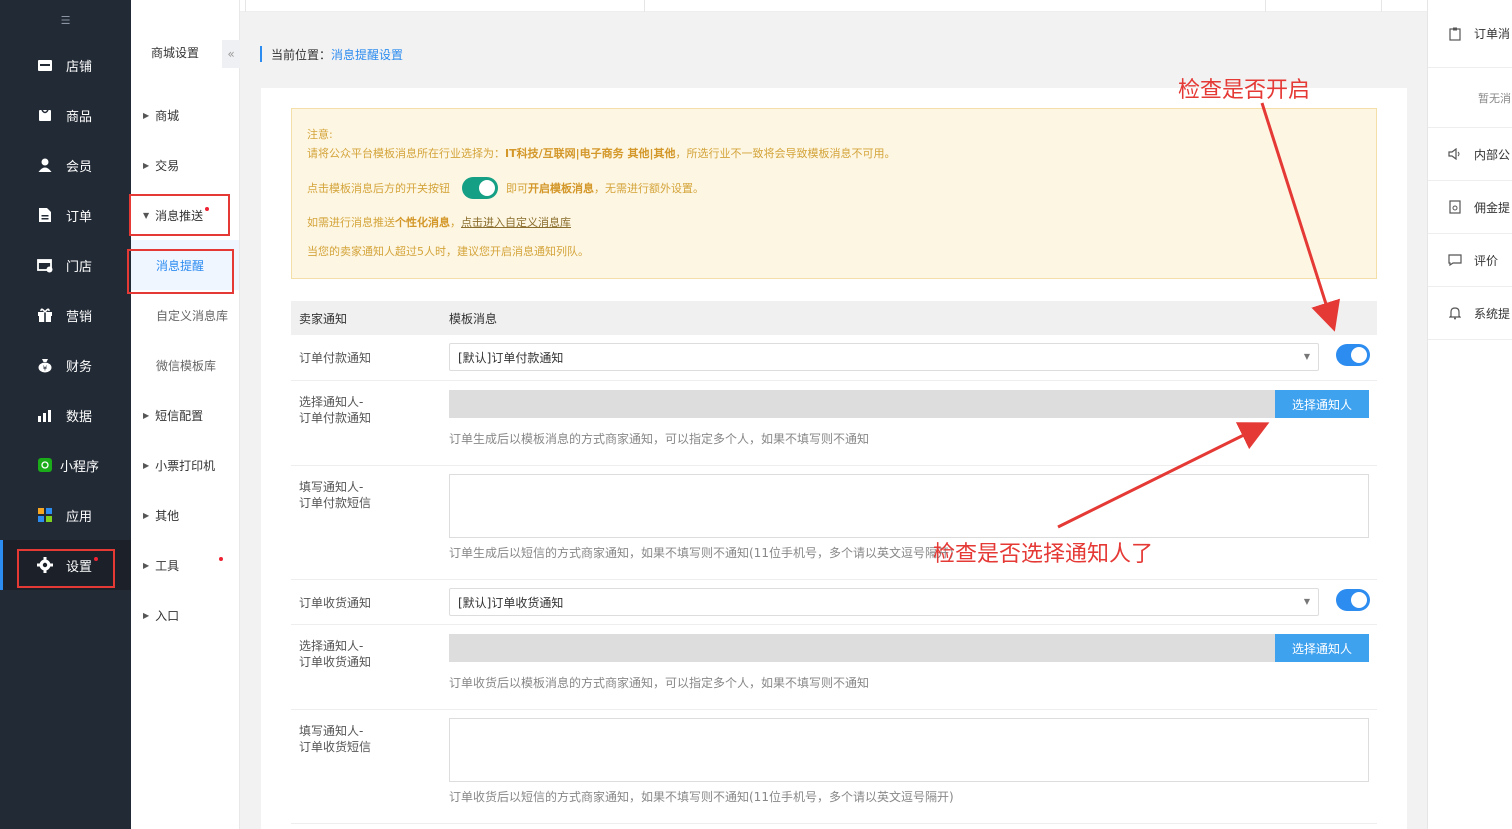  Describe the element at coordinates (1300, 217) in the screenshot. I see `annotation-arrow-to-toggle` at that location.